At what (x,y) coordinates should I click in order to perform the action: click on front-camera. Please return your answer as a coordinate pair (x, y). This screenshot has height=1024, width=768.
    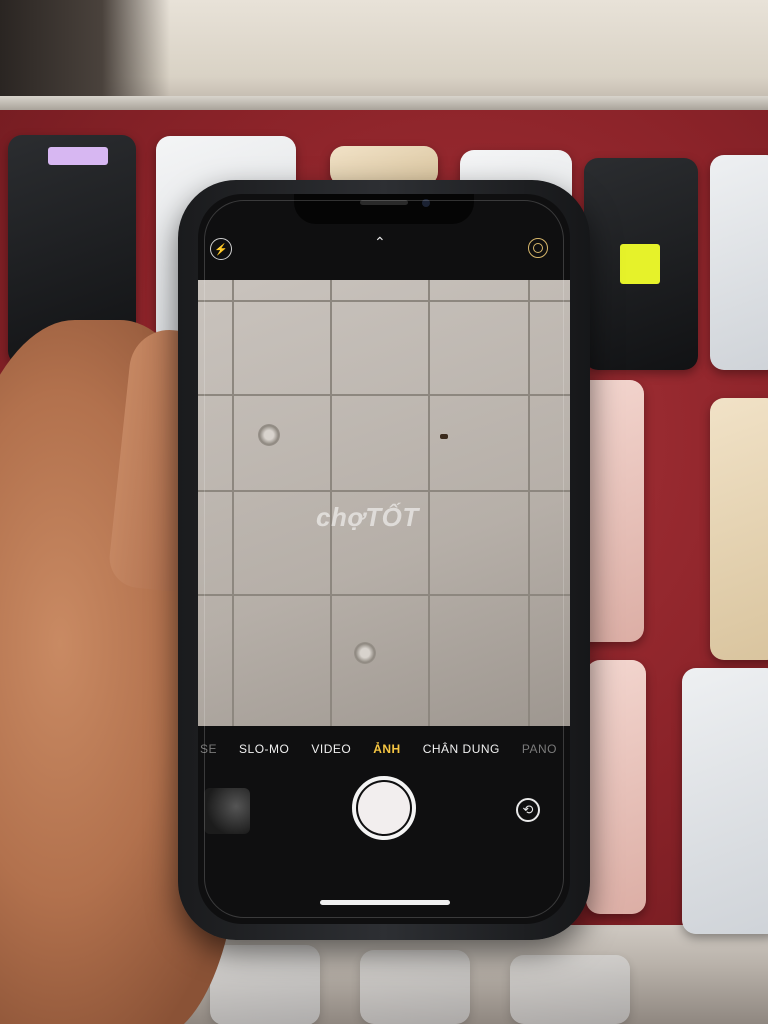
    Looking at the image, I should click on (426, 203).